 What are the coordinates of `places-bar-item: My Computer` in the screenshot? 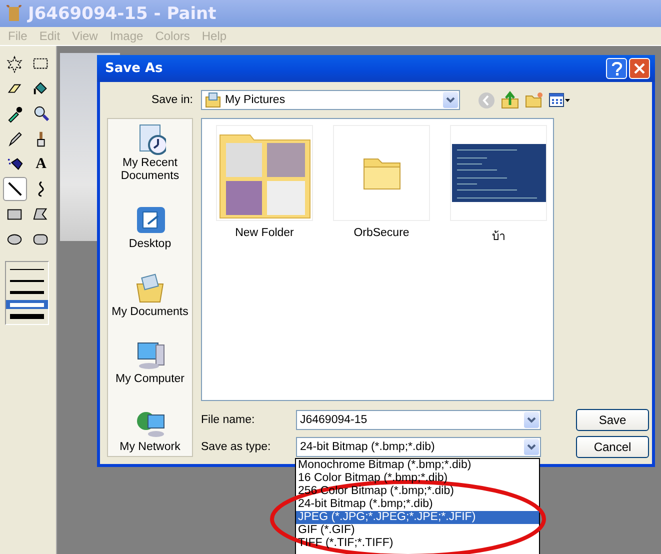 It's located at (150, 379).